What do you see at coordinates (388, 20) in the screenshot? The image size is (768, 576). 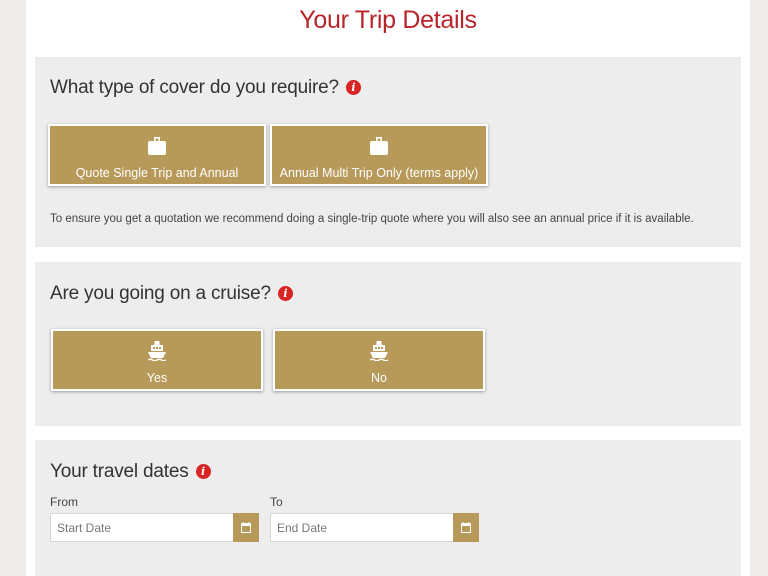 I see `page-title: Your Trip Details` at bounding box center [388, 20].